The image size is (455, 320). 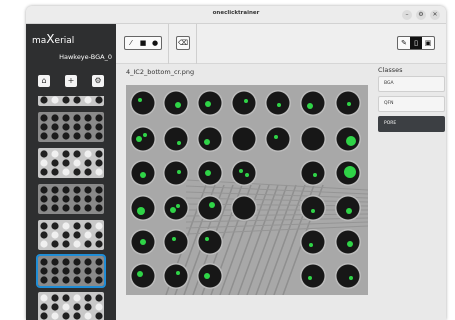 I want to click on toolbar: ⁄ ■ ● ⌫ ✎ ▯ ▣, so click(x=281, y=44).